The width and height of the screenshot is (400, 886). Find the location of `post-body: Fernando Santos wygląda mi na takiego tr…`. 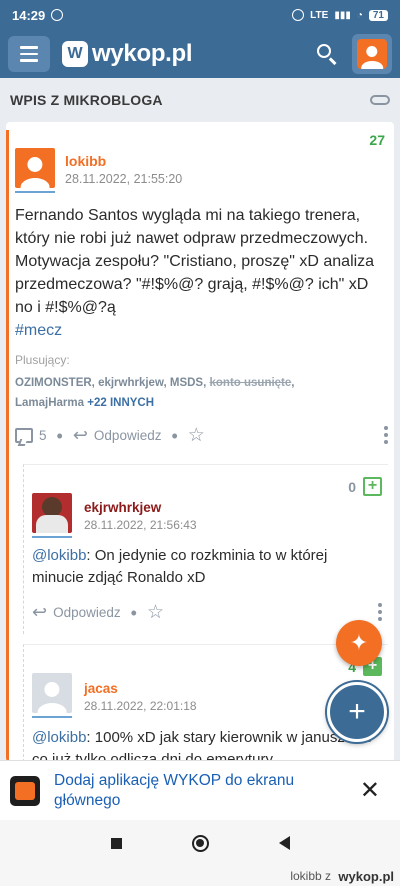

post-body: Fernando Santos wygląda mi na takiego tr… is located at coordinates (200, 273).